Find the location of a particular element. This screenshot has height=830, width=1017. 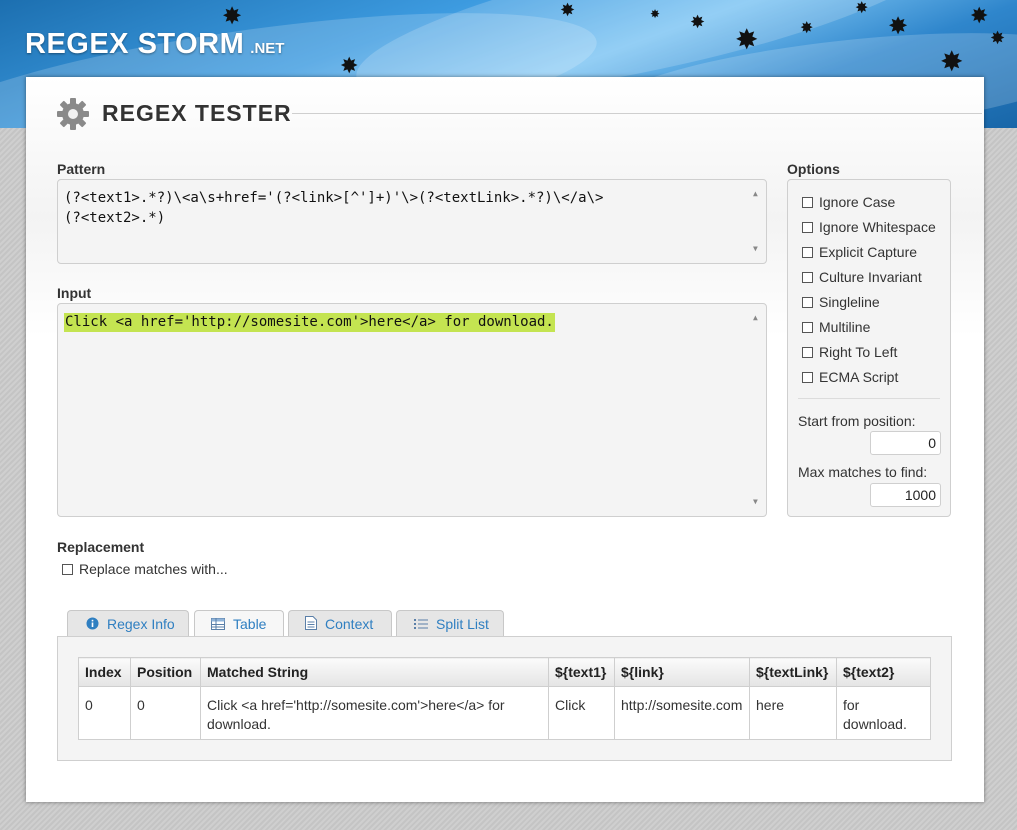

pattern-line: (?<text2>.*) is located at coordinates (115, 218).